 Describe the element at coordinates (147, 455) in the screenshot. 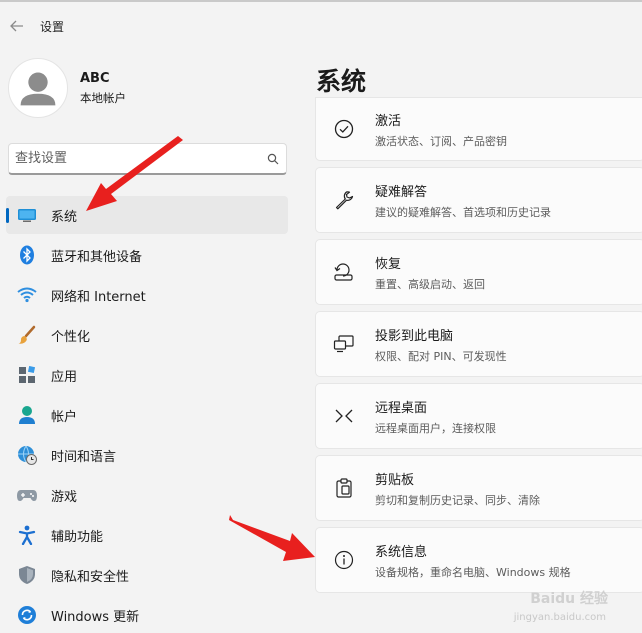

I see `sidebar-item-time-language: 时间和语言` at that location.